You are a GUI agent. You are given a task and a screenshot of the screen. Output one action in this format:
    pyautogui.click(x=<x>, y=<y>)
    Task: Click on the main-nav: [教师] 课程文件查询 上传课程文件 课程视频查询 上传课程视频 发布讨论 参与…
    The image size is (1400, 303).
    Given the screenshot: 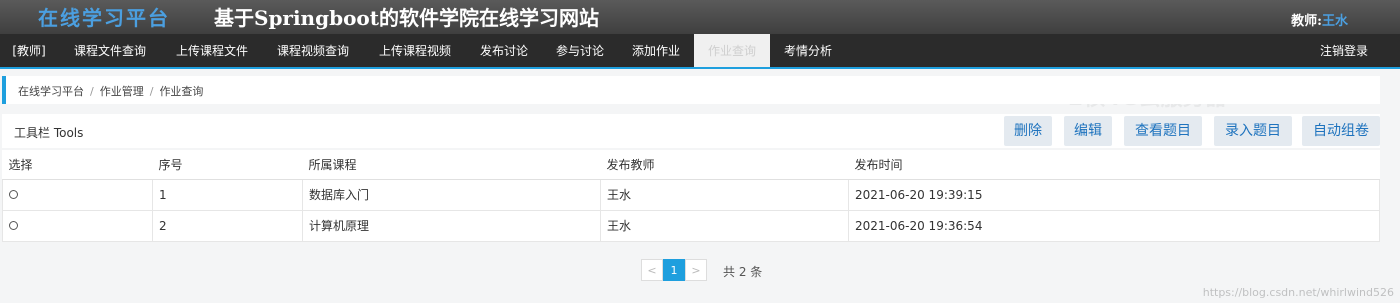 What is the action you would take?
    pyautogui.click(x=700, y=51)
    